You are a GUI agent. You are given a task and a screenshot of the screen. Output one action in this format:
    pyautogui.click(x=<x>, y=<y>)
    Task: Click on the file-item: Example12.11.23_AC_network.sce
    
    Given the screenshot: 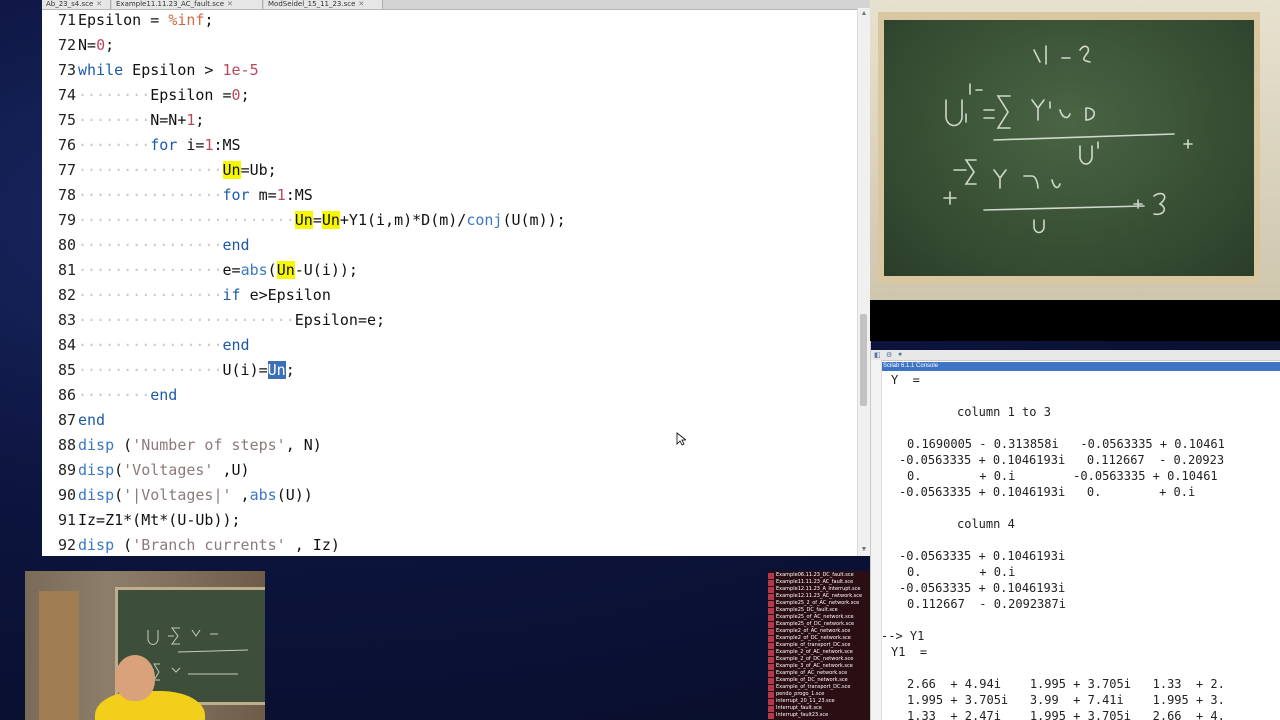 What is the action you would take?
    pyautogui.click(x=819, y=596)
    